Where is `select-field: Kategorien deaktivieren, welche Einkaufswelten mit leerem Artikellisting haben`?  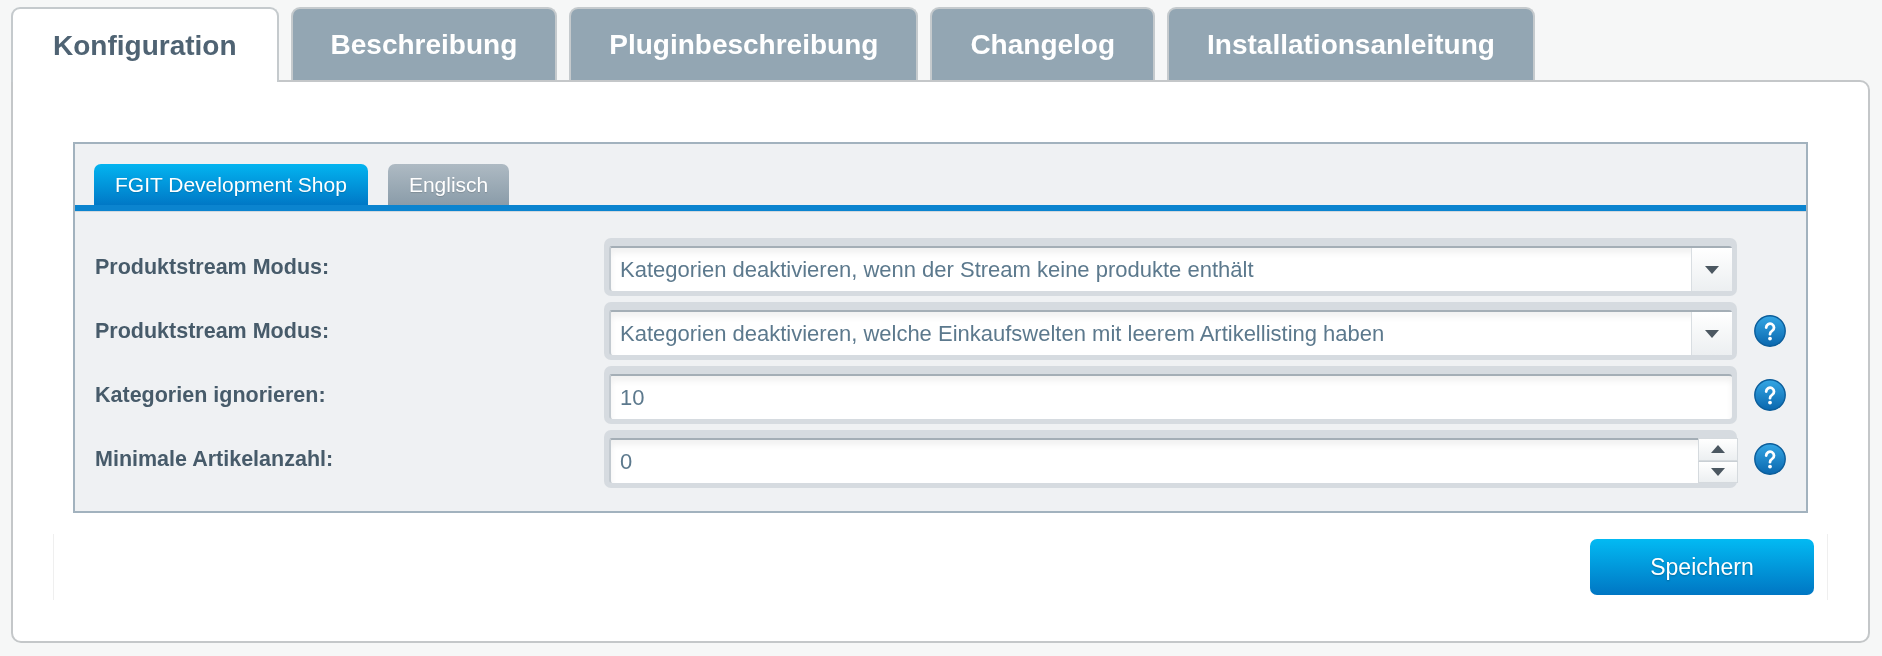
select-field: Kategorien deaktivieren, welche Einkaufswelten mit leerem Artikellisting haben is located at coordinates (1170, 331).